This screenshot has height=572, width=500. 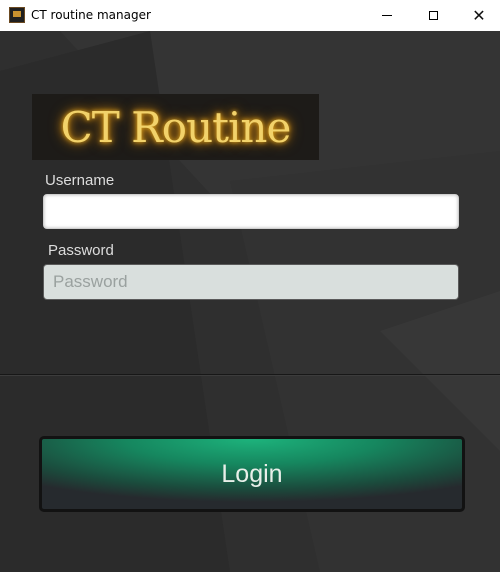 I want to click on username-label: Username, so click(x=80, y=180).